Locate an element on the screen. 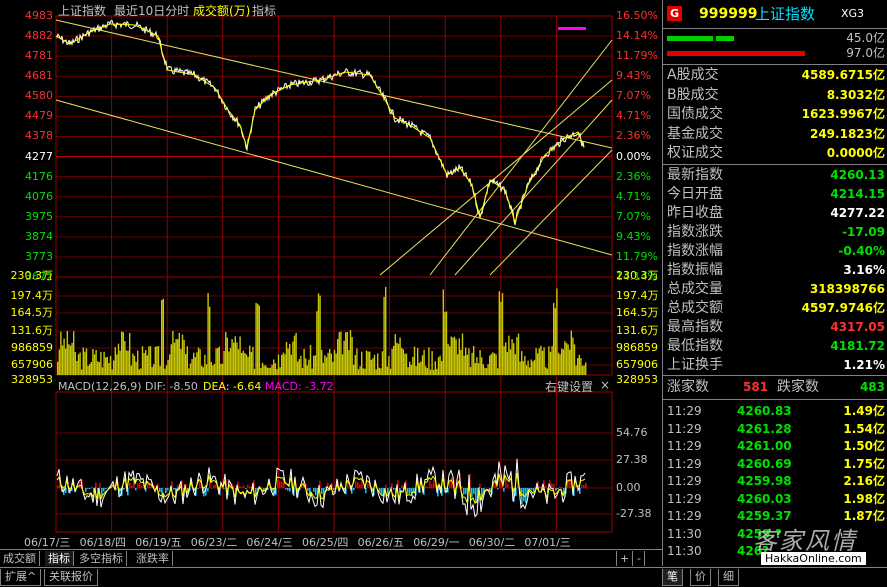 Image resolution: width=887 pixels, height=587 pixels. price-tick-left: 4580 is located at coordinates (26, 96).